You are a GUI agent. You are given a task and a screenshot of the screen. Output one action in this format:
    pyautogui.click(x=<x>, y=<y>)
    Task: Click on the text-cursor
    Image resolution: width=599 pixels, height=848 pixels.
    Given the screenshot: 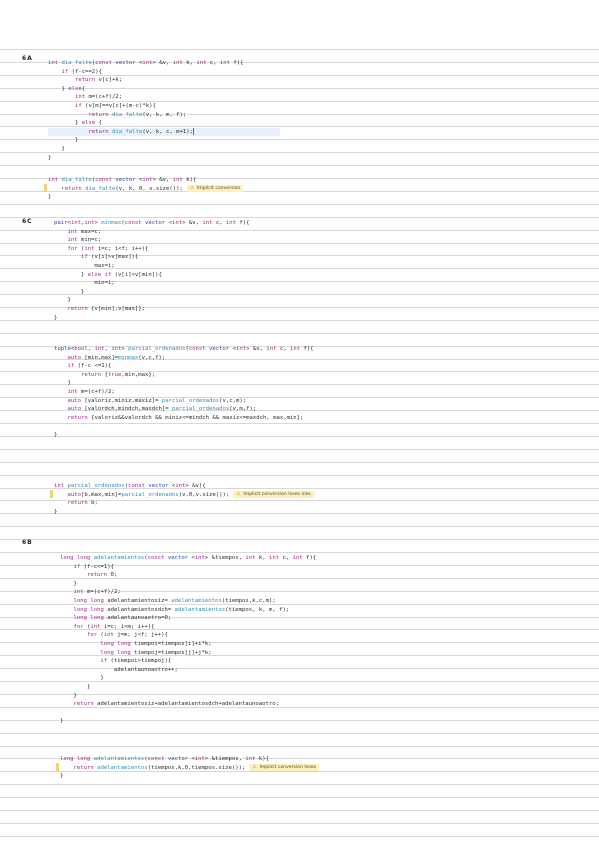 What is the action you would take?
    pyautogui.click(x=193, y=131)
    